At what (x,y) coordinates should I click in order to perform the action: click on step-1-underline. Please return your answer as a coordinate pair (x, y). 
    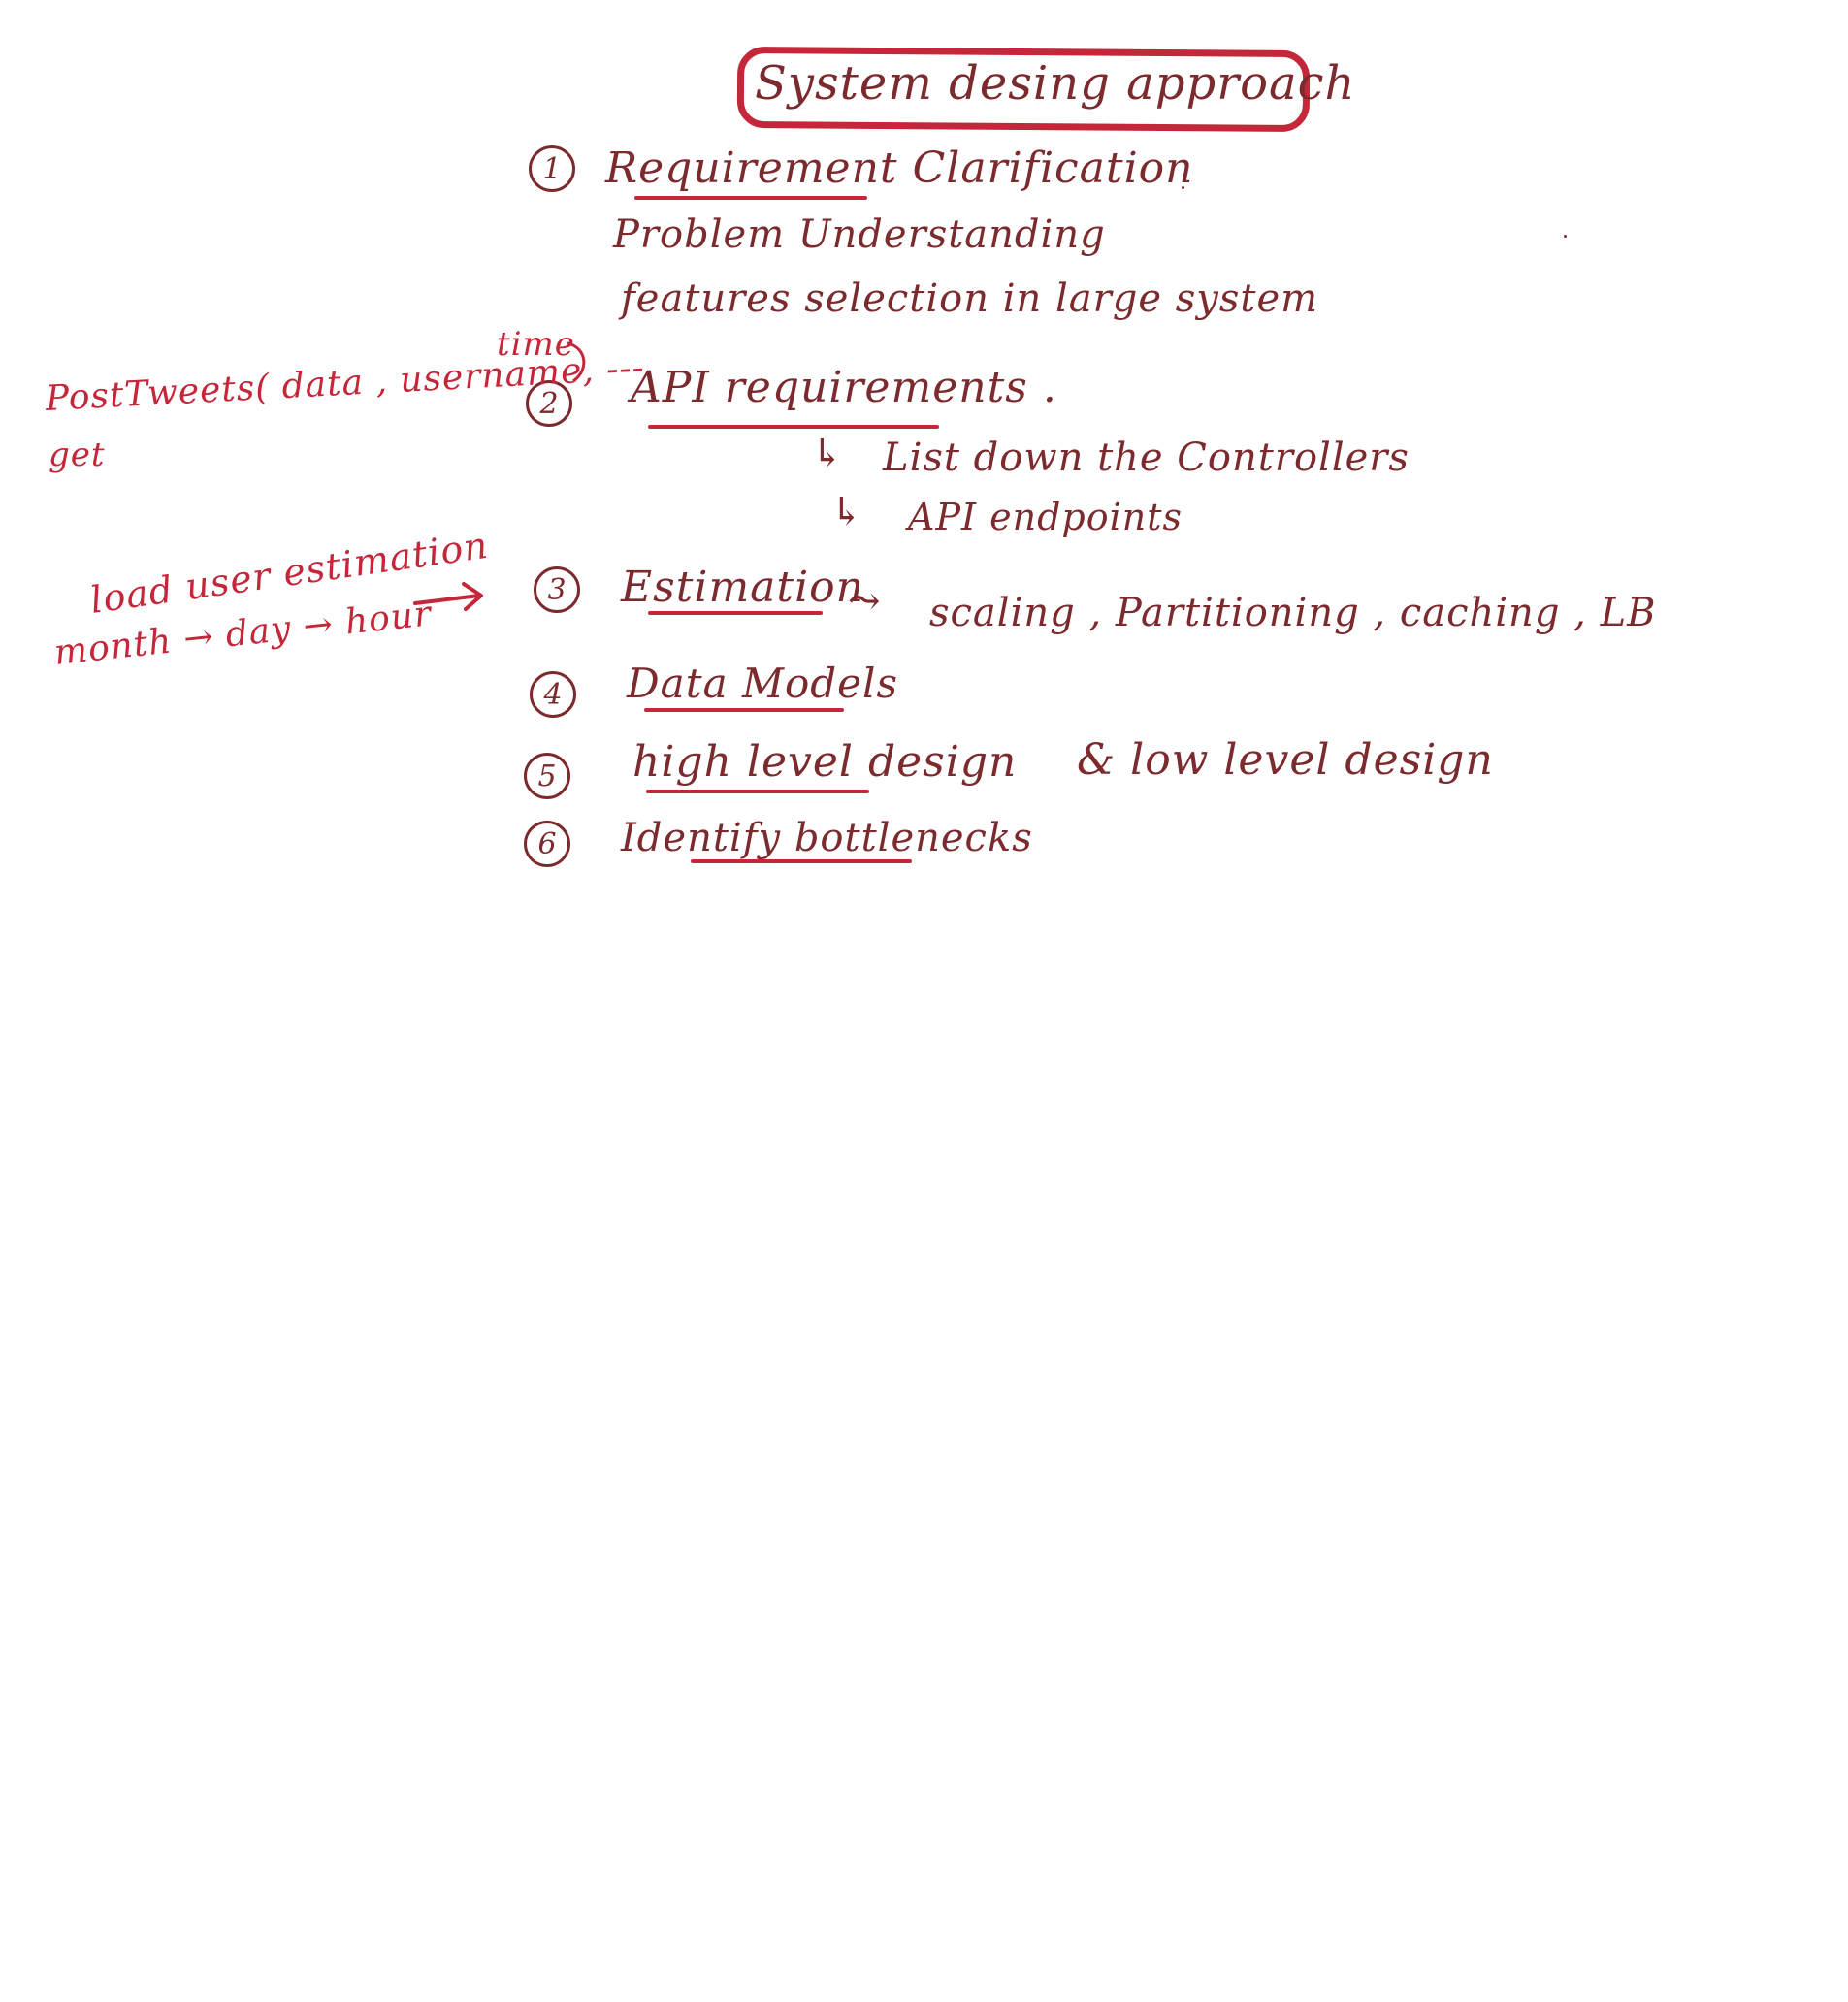
    Looking at the image, I should click on (750, 198).